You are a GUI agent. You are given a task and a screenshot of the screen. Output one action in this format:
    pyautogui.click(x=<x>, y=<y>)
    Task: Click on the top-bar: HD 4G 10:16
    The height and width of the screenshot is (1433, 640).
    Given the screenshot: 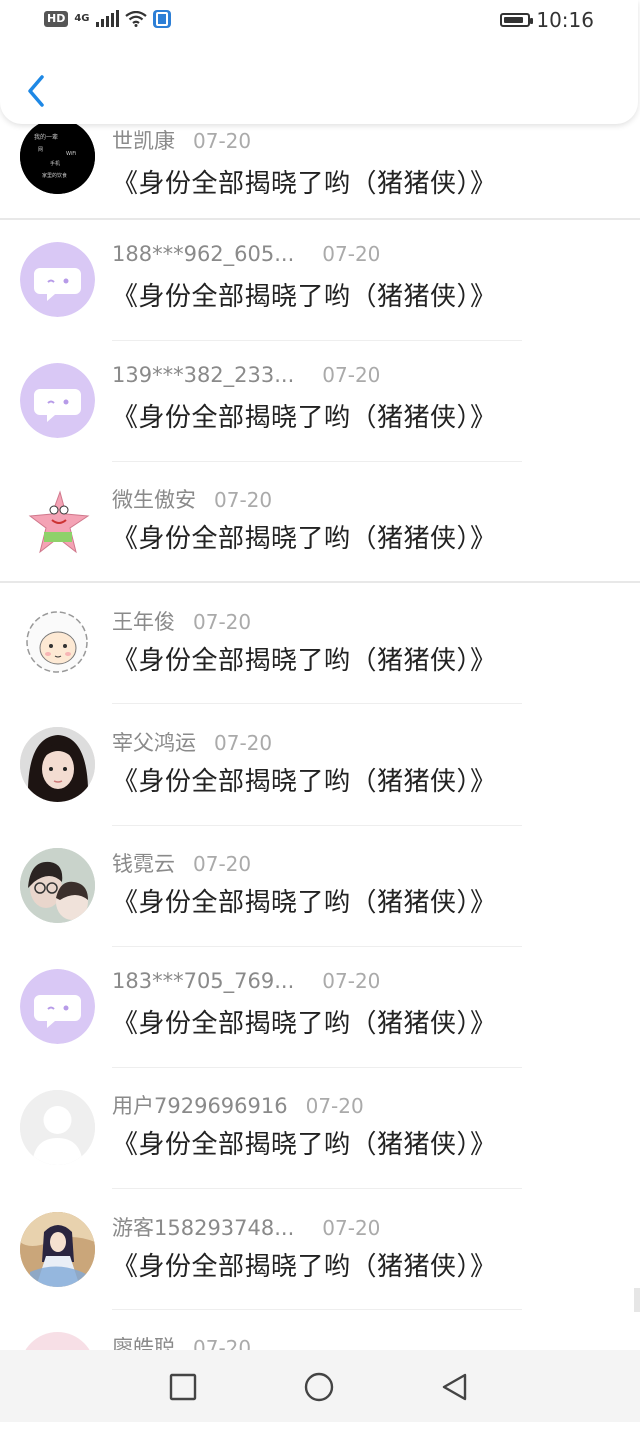 What is the action you would take?
    pyautogui.click(x=319, y=62)
    